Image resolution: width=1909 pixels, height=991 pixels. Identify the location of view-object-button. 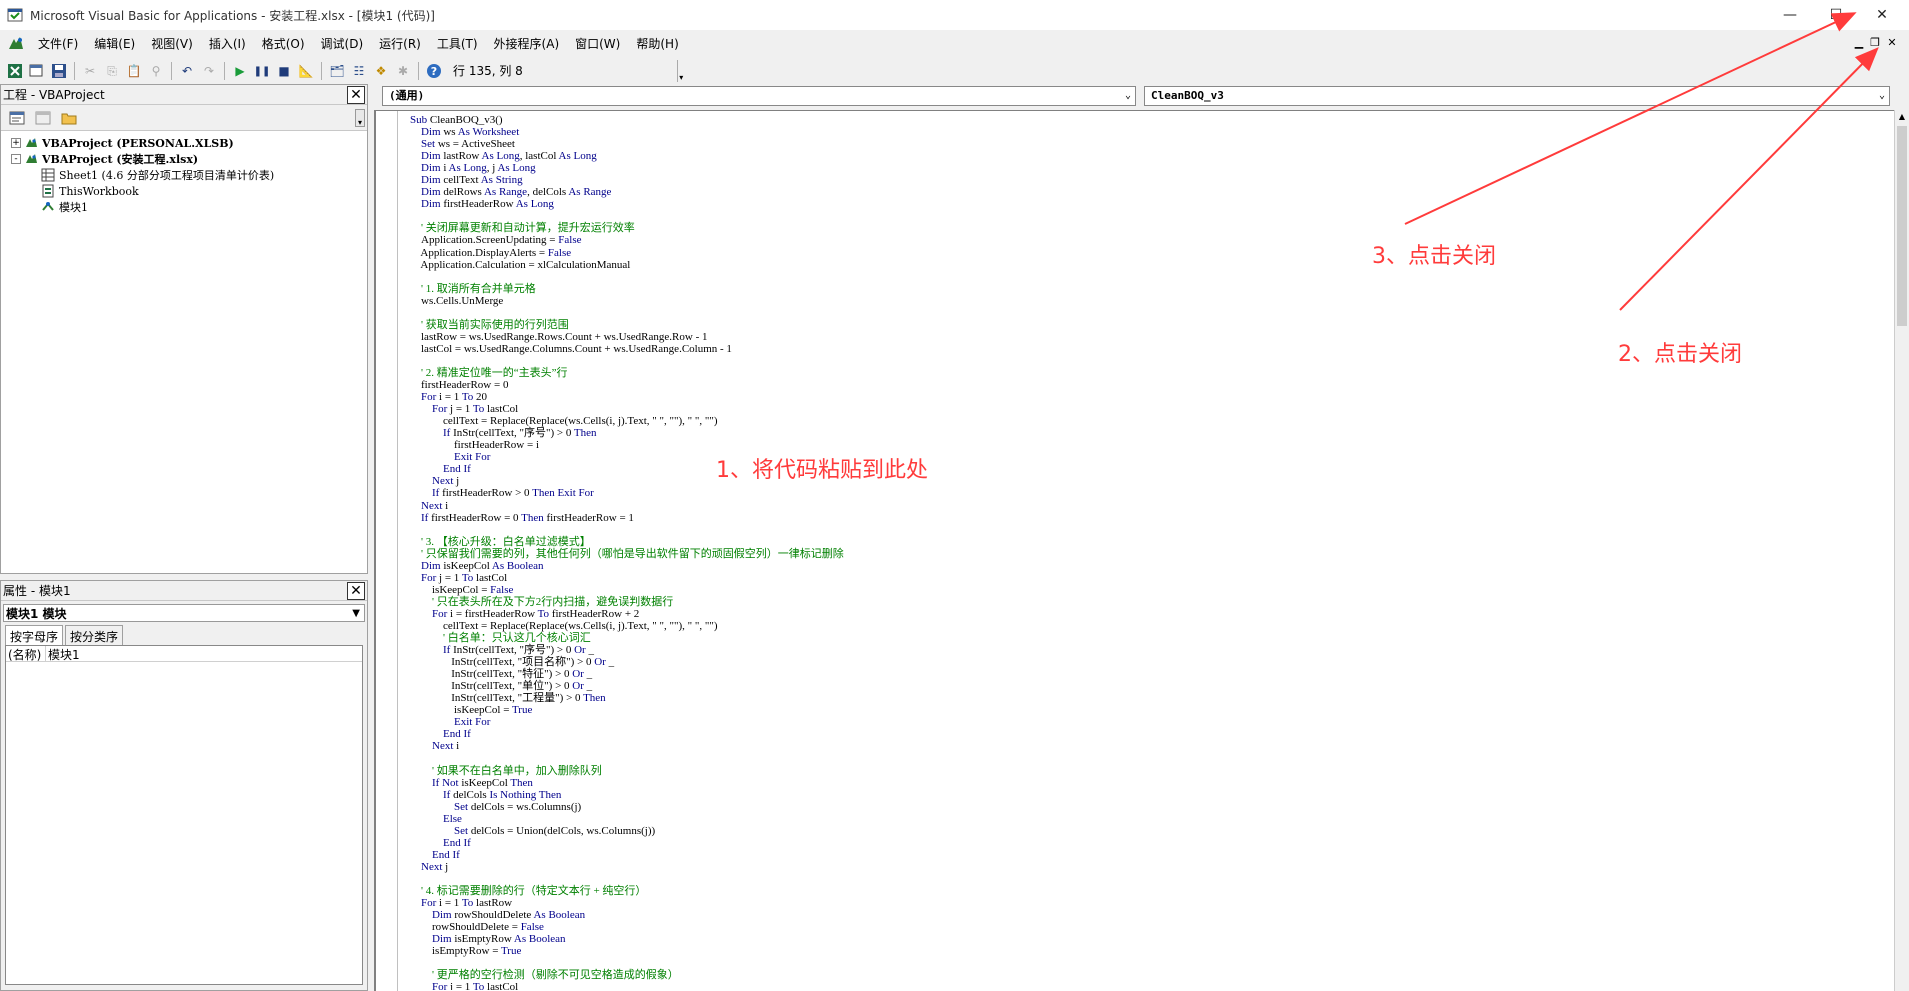
(43, 118).